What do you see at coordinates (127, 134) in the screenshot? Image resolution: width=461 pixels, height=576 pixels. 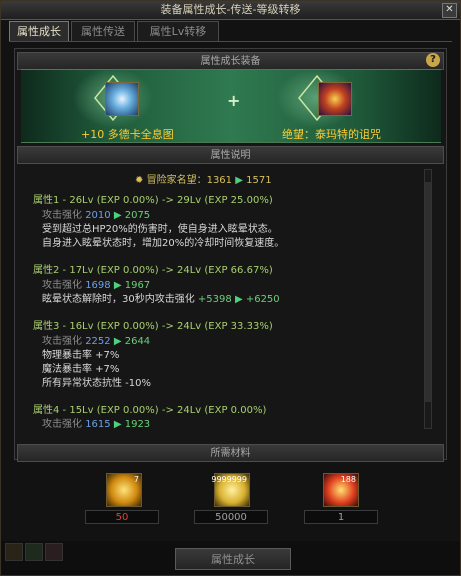 I see `left-item-name: +10 多德卡全息图` at bounding box center [127, 134].